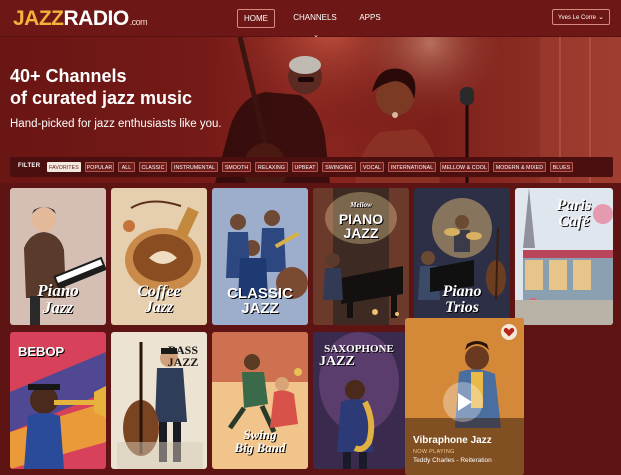  What do you see at coordinates (260, 400) in the screenshot?
I see `channel-card-swing-big-band: Swing Big Band` at bounding box center [260, 400].